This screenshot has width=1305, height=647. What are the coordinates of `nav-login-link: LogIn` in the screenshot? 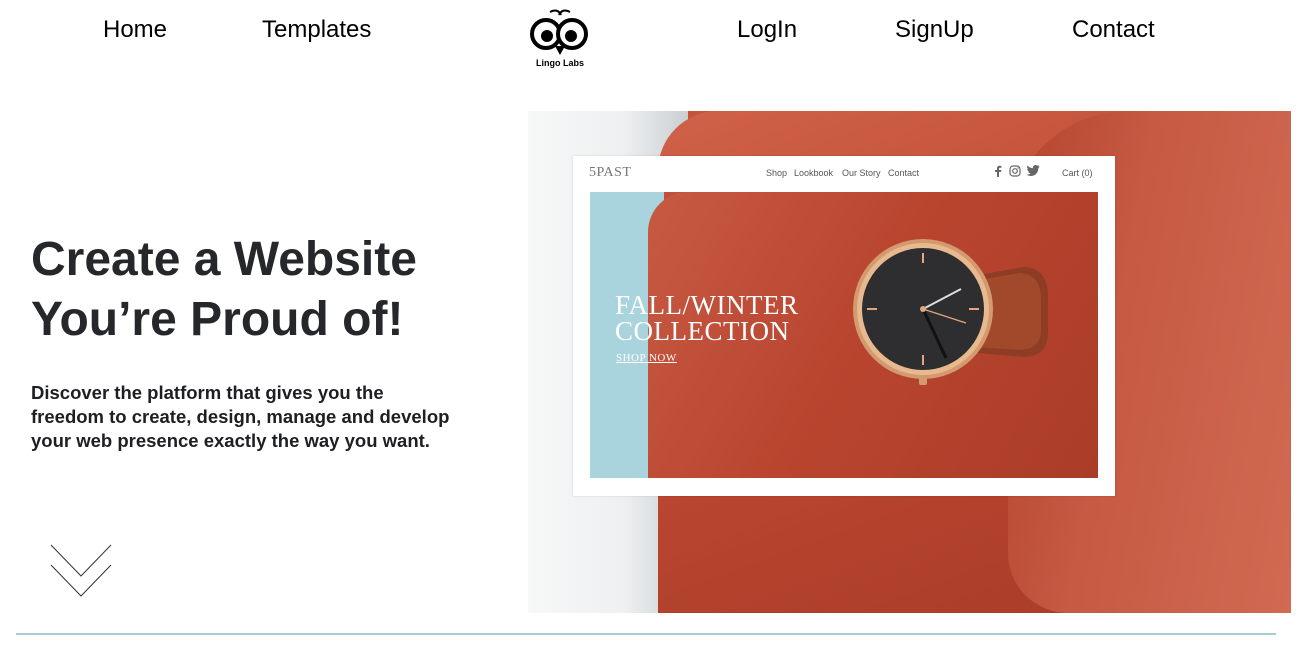 It's located at (767, 30).